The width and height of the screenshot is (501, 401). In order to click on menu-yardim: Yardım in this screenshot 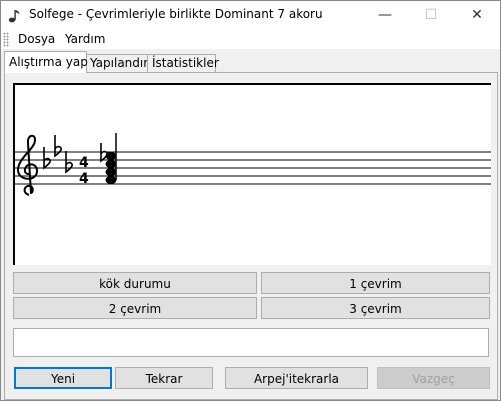, I will do `click(85, 39)`.